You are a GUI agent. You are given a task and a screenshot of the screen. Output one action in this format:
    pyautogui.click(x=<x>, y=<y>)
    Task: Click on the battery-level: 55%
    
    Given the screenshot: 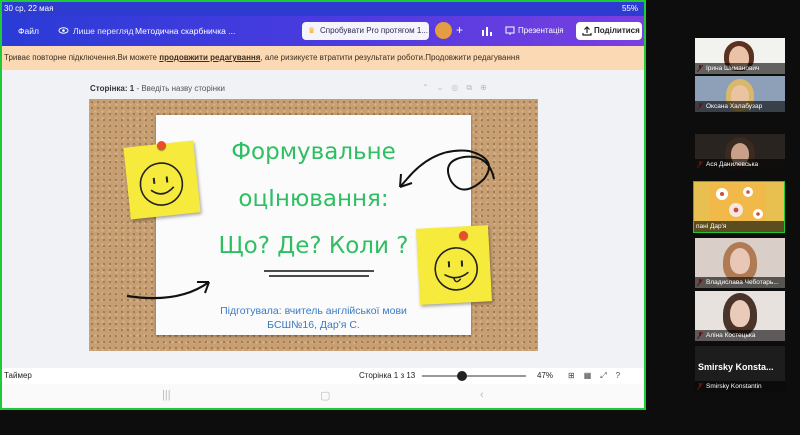 What is the action you would take?
    pyautogui.click(x=629, y=8)
    